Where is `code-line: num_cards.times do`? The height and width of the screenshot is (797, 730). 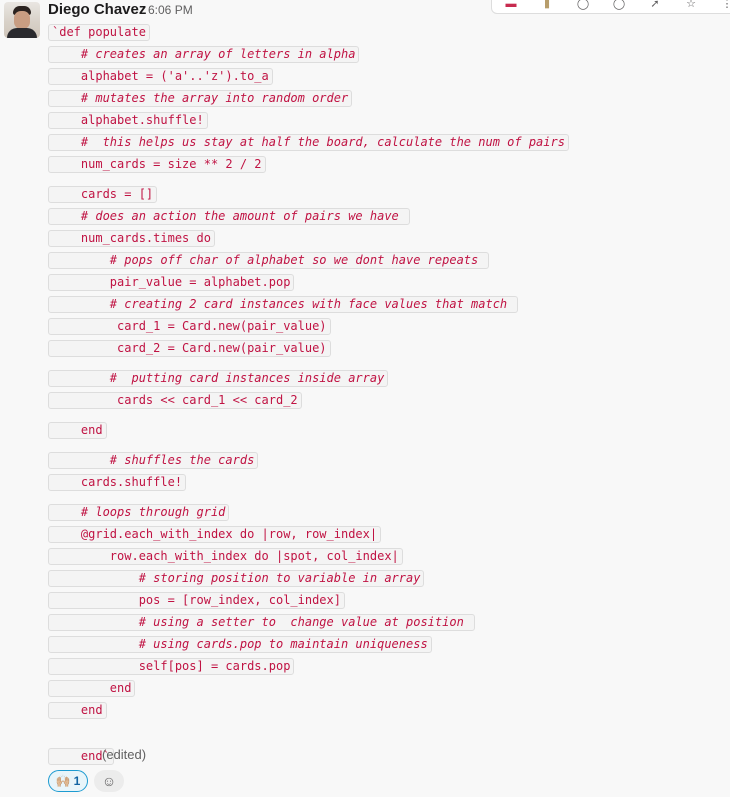
code-line: num_cards.times do is located at coordinates (131, 238).